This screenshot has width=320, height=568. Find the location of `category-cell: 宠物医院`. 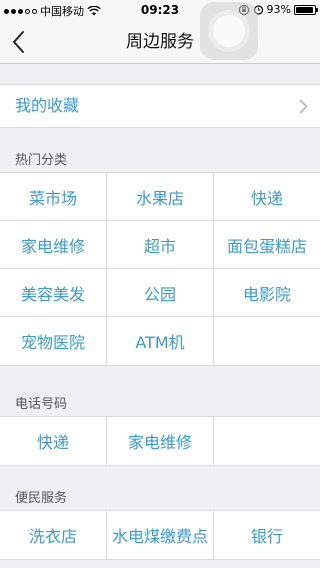

category-cell: 宠物医院 is located at coordinates (53, 341).